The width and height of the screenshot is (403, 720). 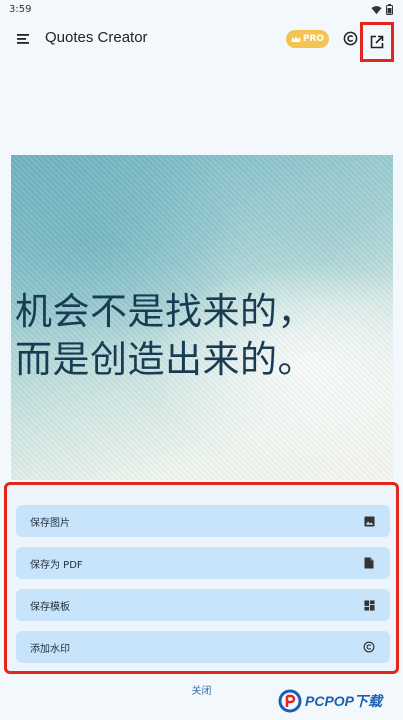 I want to click on quote-line: 而是创造出来的。, so click(x=165, y=359).